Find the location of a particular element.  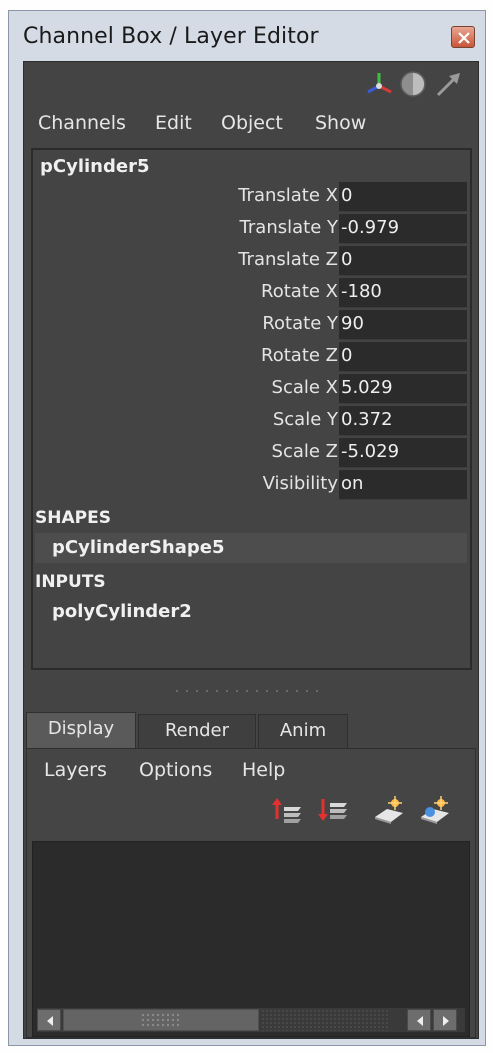

selected-object-name: pCylinder5 is located at coordinates (94, 166).